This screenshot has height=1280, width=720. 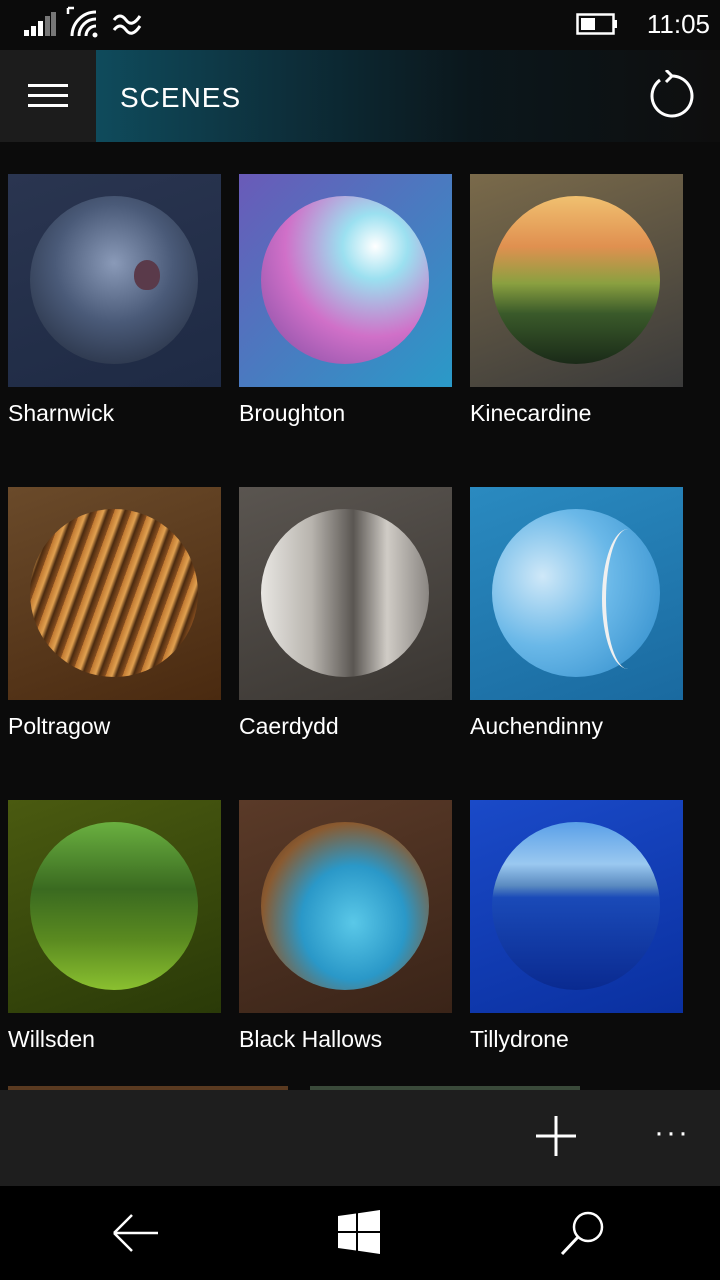 I want to click on refresh-icon, so click(x=672, y=96).